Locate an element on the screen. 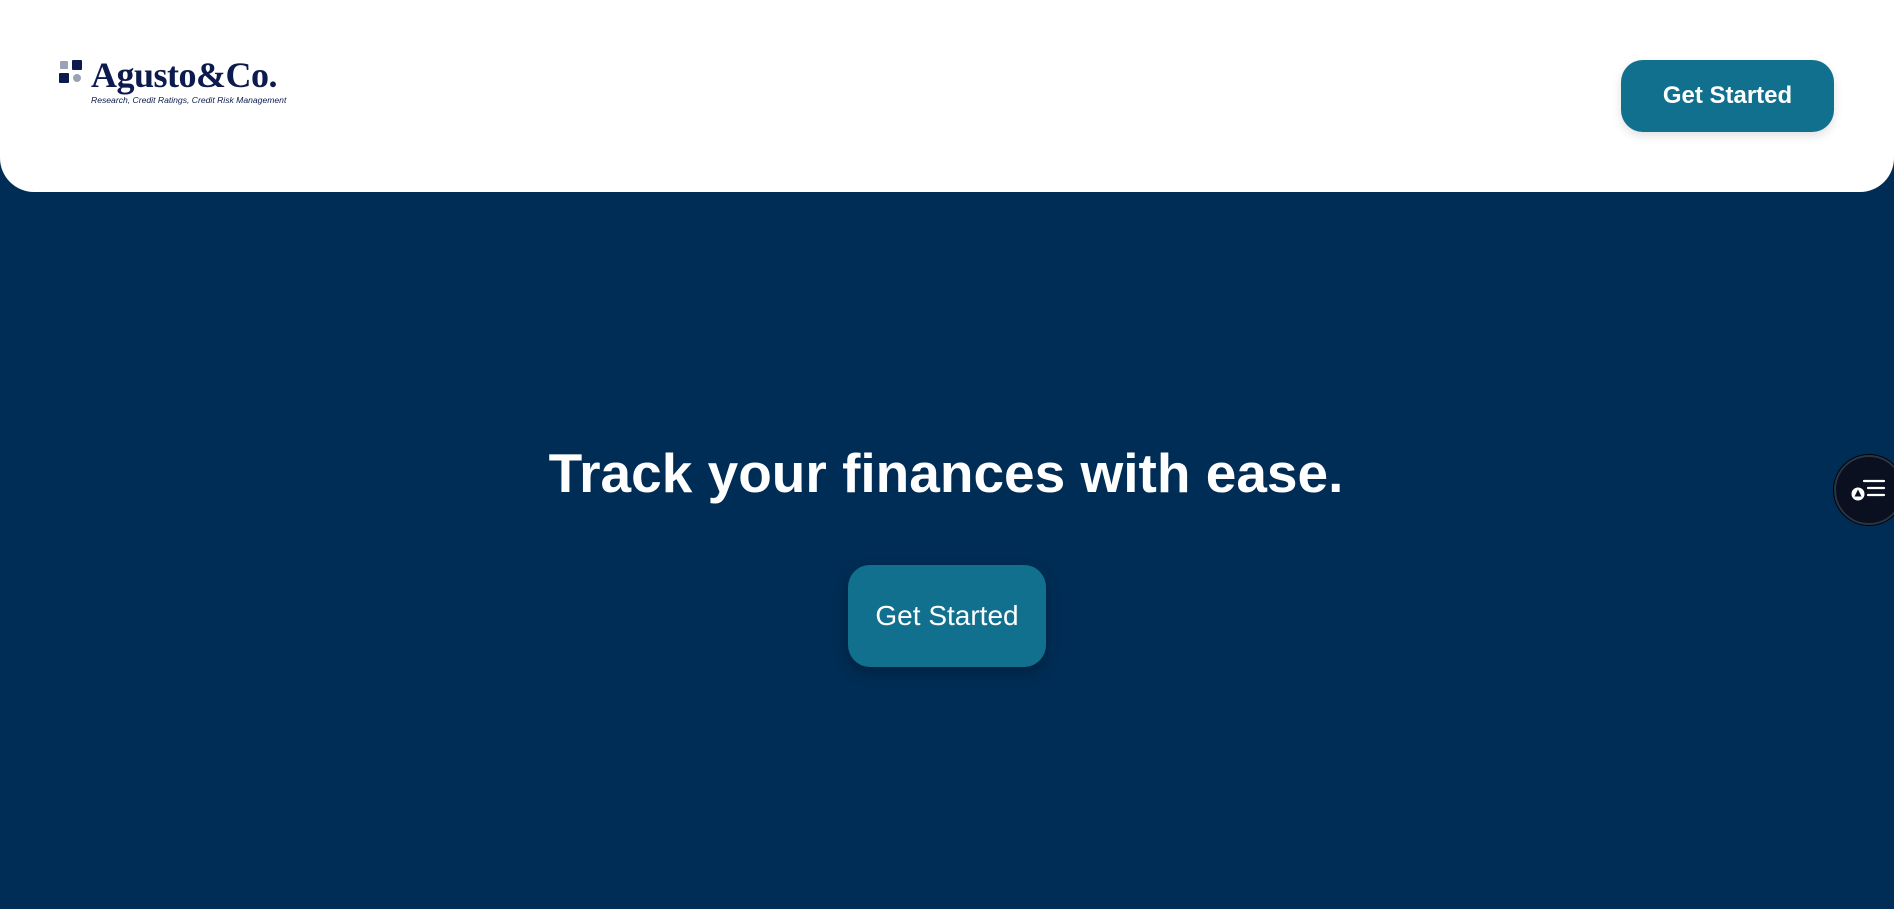 Image resolution: width=1894 pixels, height=909 pixels. header-get-started-button: Get Started is located at coordinates (1727, 96).